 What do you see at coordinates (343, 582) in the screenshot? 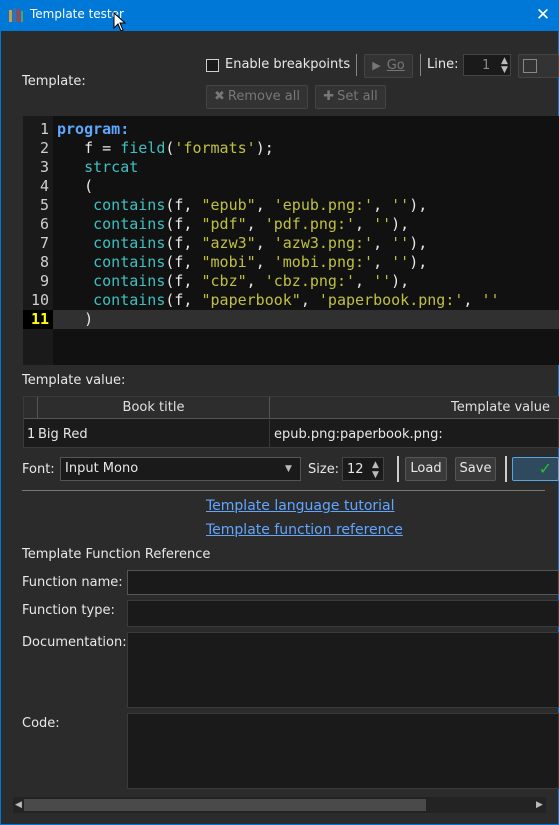
I see `function-name-combo` at bounding box center [343, 582].